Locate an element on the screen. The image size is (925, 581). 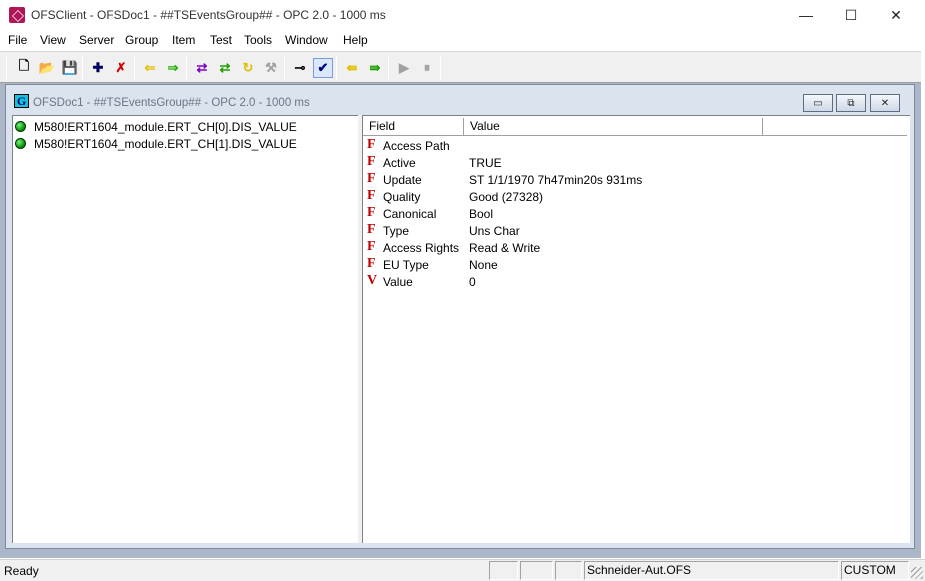
property-field: Canonical is located at coordinates (410, 214).